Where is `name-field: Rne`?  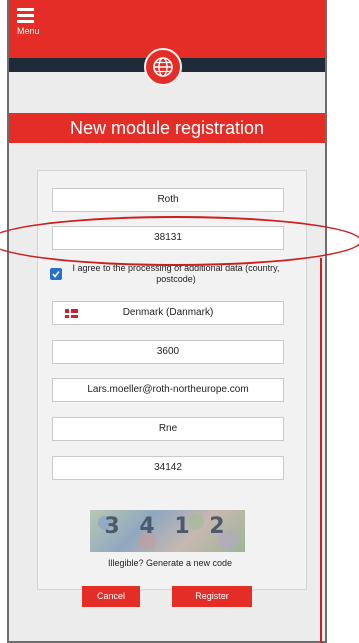
name-field: Rne is located at coordinates (168, 429).